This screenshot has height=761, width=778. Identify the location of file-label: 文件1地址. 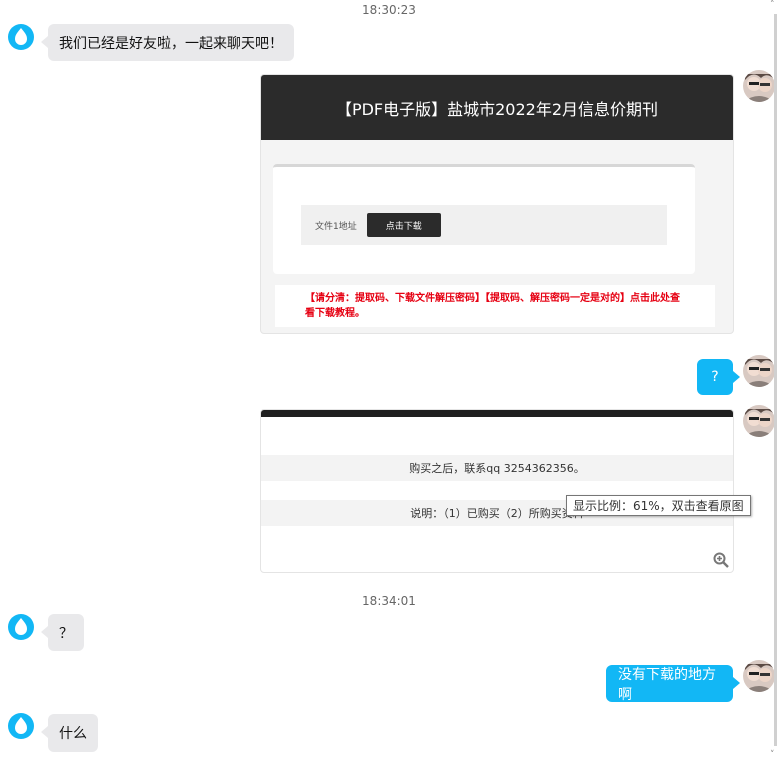
(336, 226).